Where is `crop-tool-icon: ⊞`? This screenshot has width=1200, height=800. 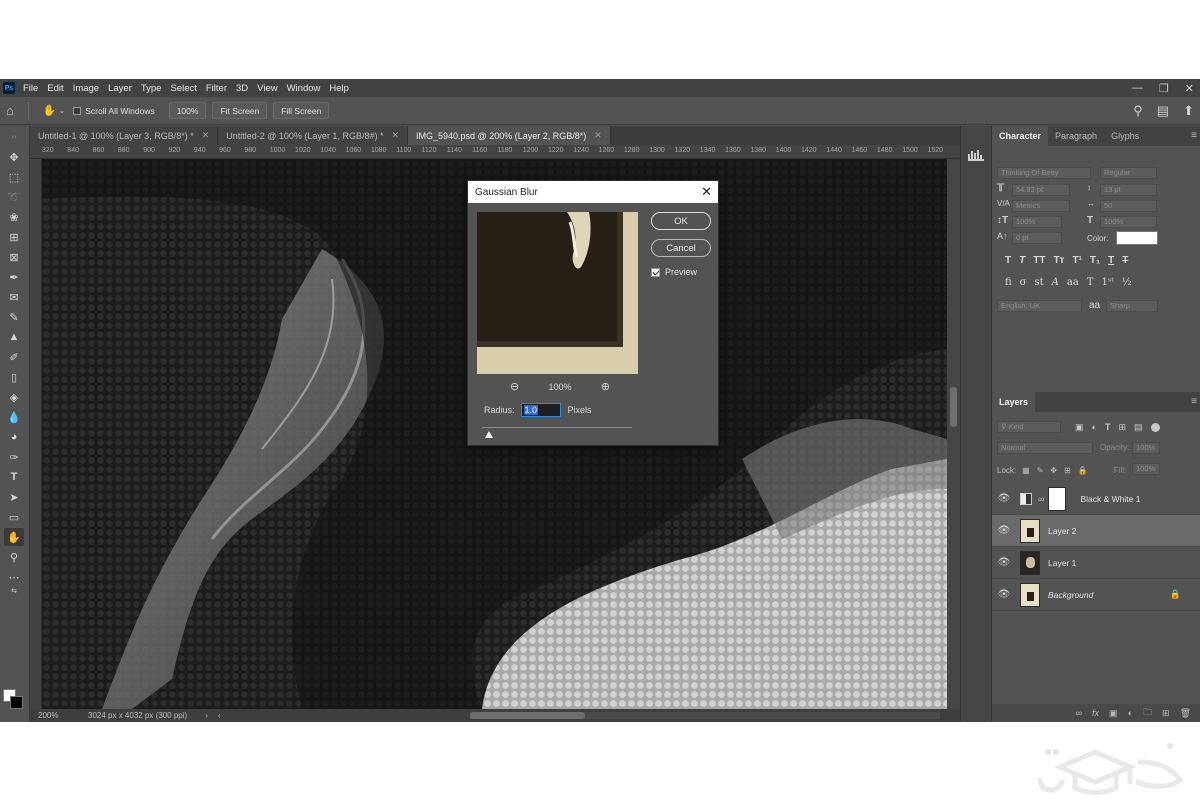 crop-tool-icon: ⊞ is located at coordinates (14, 237).